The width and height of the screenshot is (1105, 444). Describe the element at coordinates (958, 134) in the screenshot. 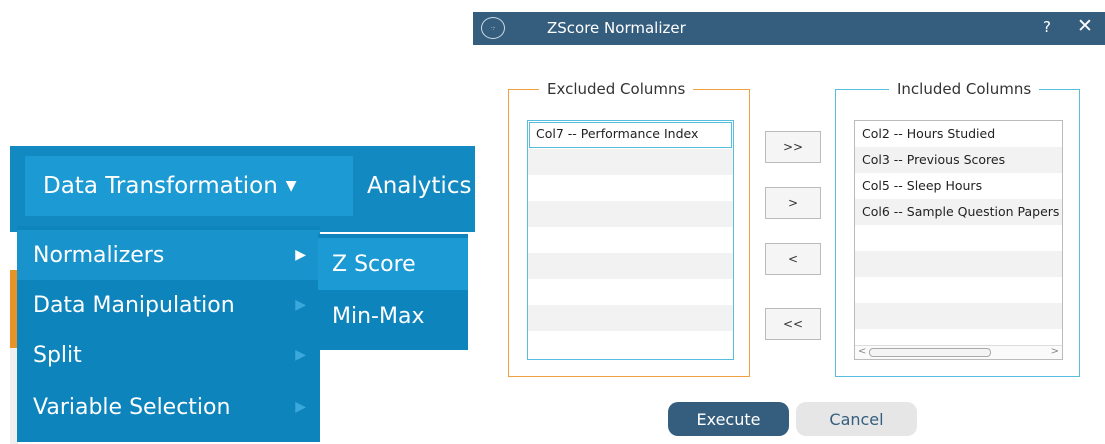

I see `list-item: Col2 -- Hours Studied` at that location.